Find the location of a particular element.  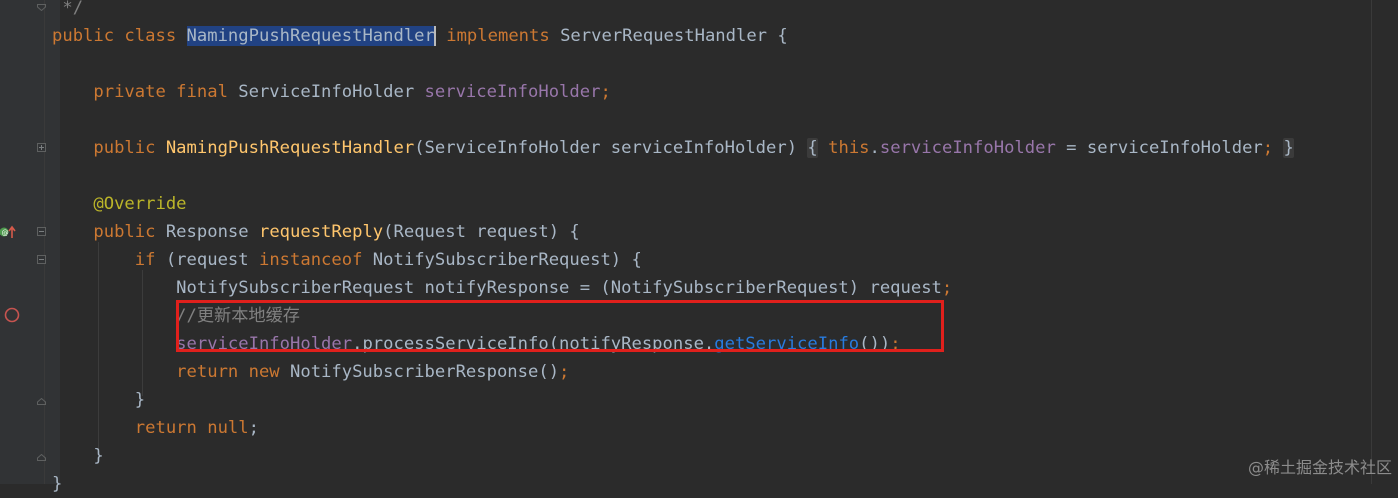

watermark: @稀土掘金技术社区 is located at coordinates (1319, 467).